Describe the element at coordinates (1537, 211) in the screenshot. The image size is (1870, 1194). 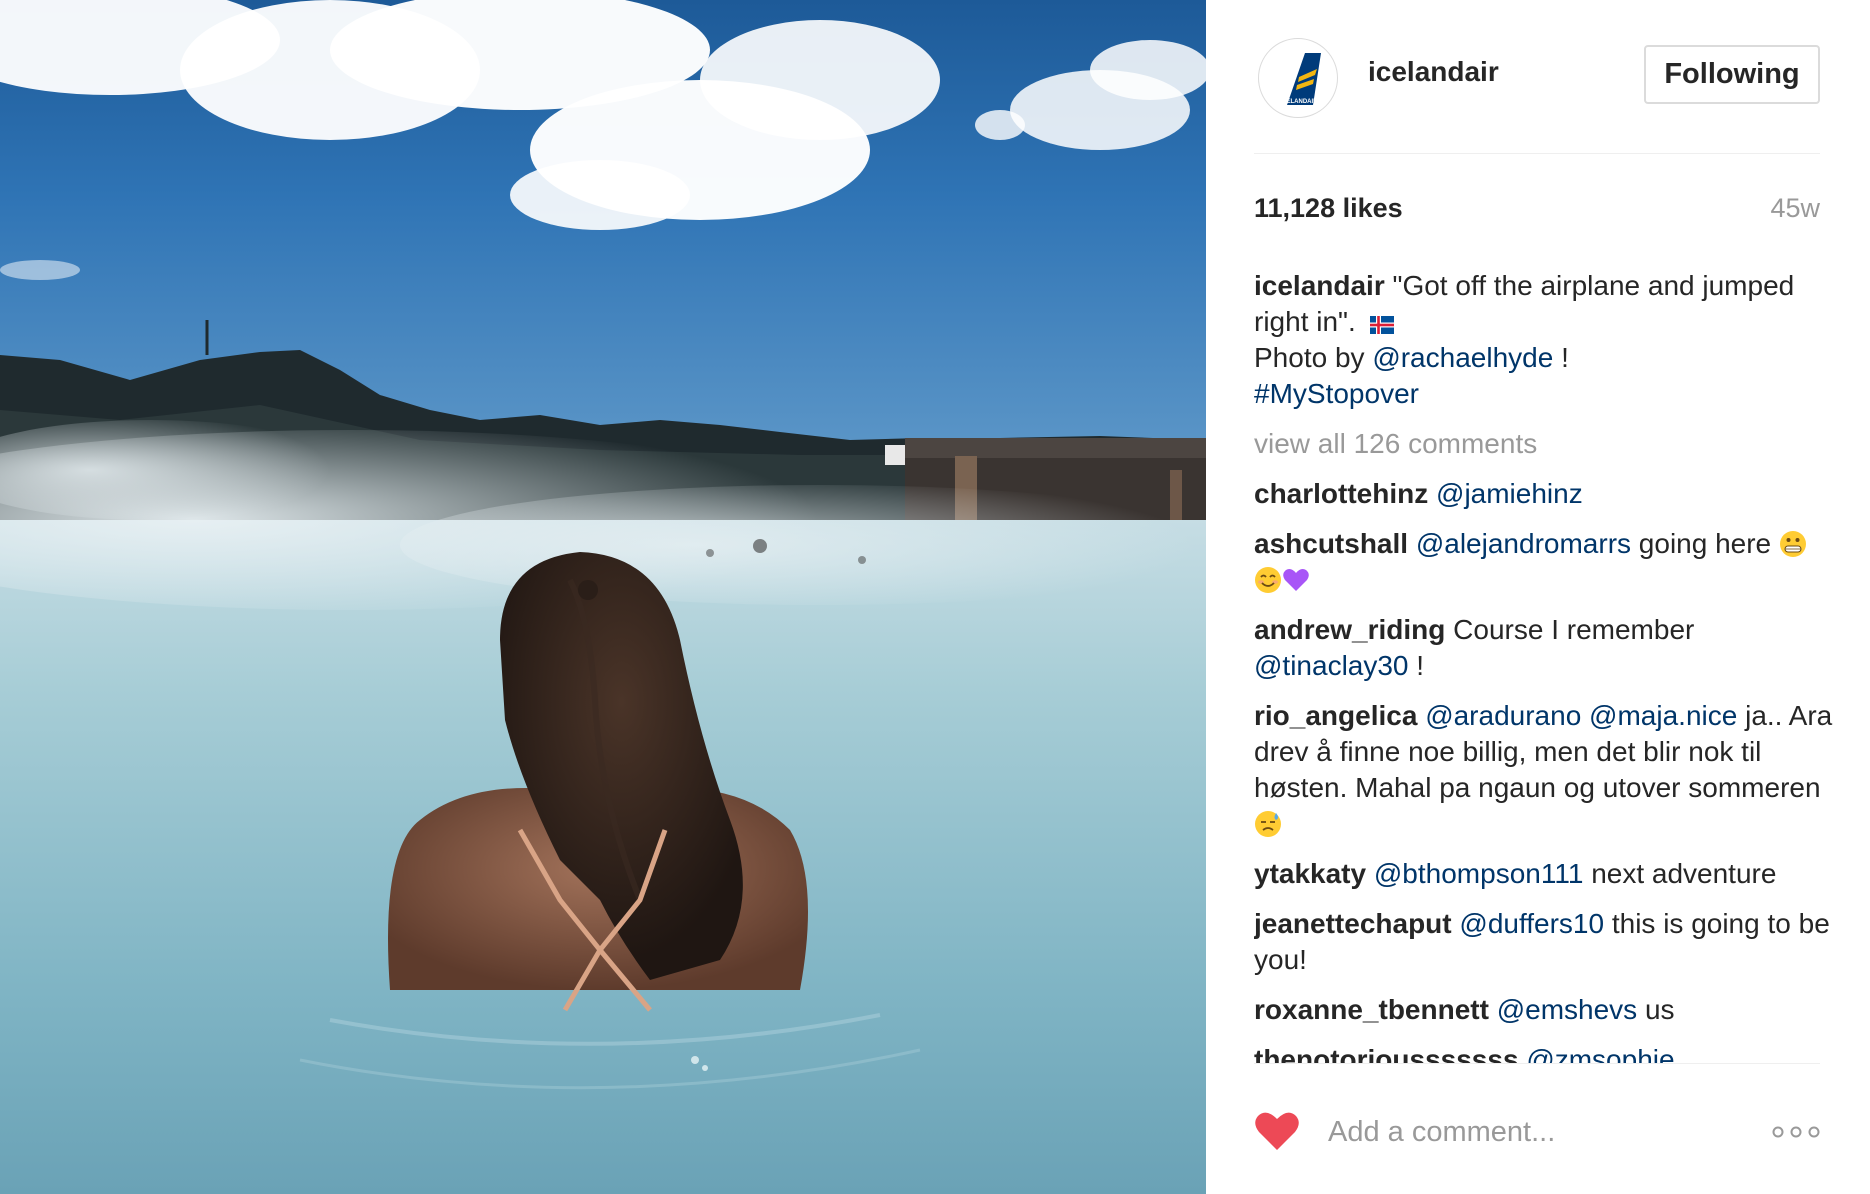
I see `likes-row: 11,128 likes 45w` at that location.